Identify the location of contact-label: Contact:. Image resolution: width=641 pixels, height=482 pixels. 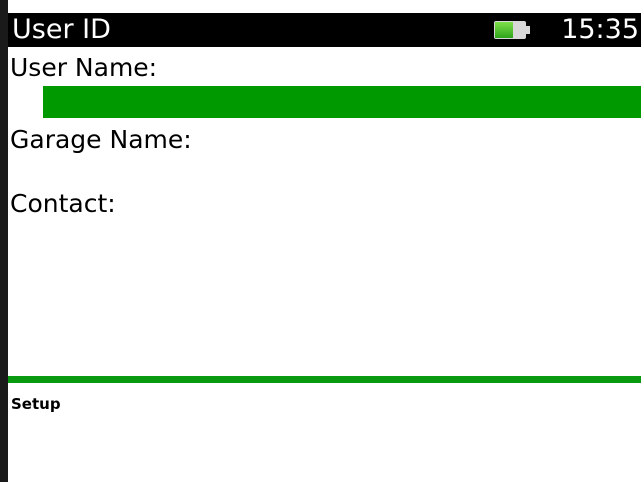
(63, 204).